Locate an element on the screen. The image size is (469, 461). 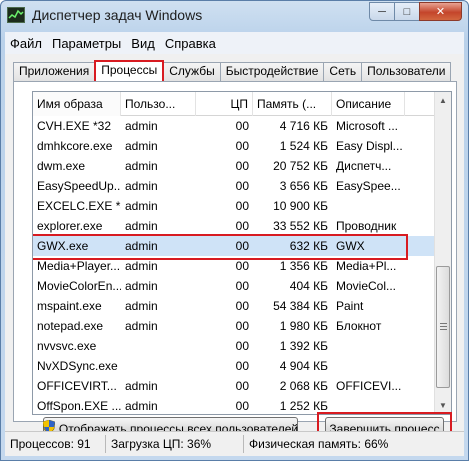
table-row: EXCELC.EXE *32 admin 00 10 900 КБ is located at coordinates (242, 206).